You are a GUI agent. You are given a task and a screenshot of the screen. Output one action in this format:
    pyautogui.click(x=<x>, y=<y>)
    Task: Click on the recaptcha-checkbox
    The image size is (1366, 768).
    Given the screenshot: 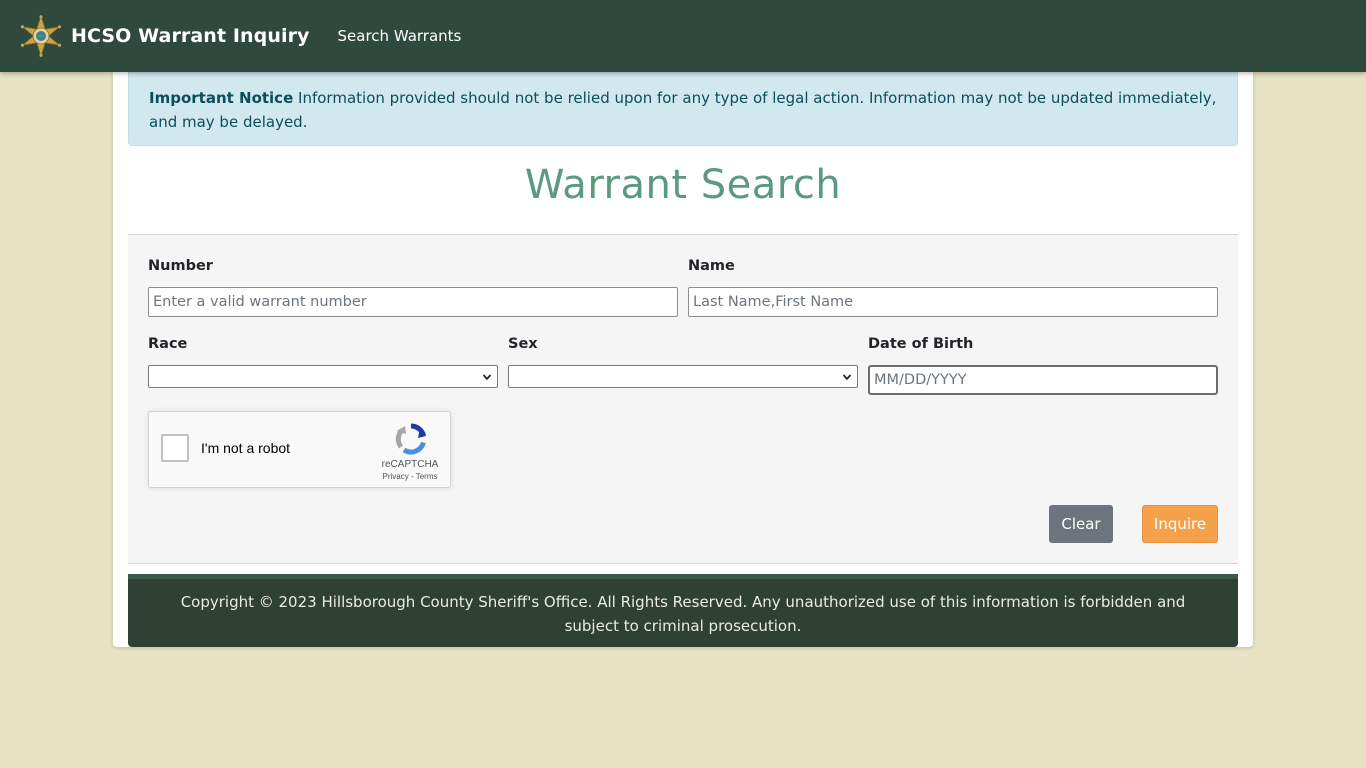 What is the action you would take?
    pyautogui.click(x=175, y=448)
    